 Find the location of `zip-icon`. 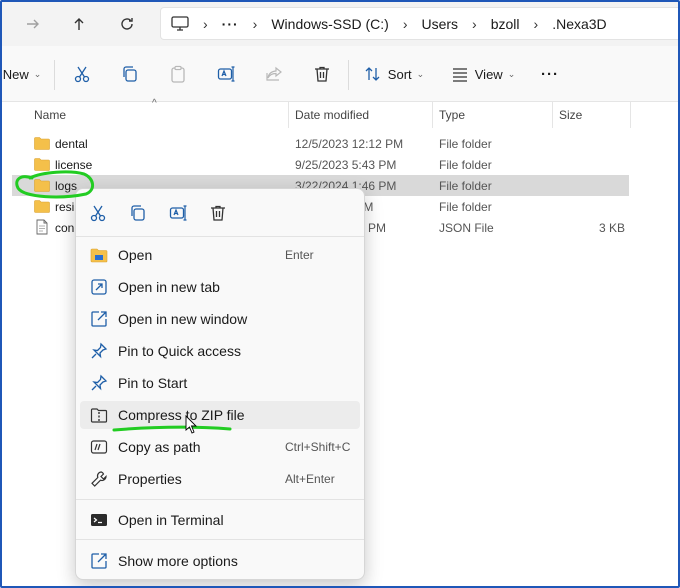

zip-icon is located at coordinates (99, 415).